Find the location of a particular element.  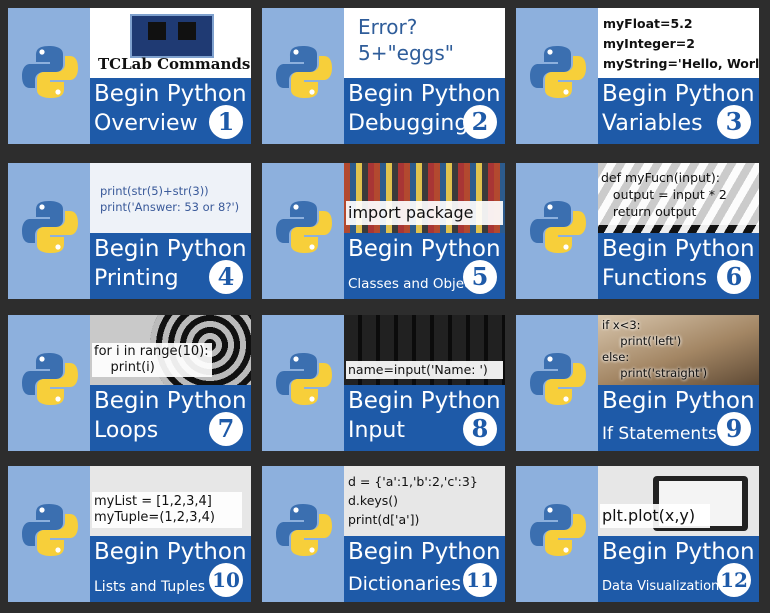

tile-thumbnail: Error? 5+"eggs" is located at coordinates (424, 43).